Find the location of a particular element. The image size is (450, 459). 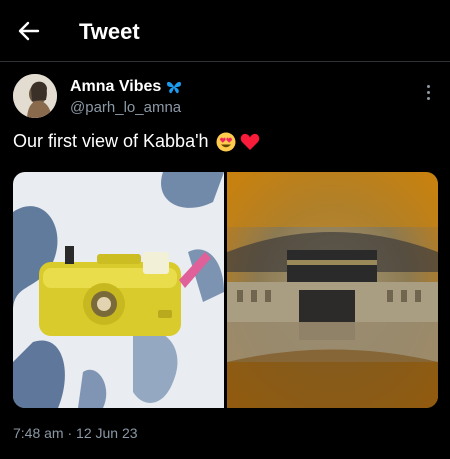

display-name-text: Amna Vibes is located at coordinates (116, 86).